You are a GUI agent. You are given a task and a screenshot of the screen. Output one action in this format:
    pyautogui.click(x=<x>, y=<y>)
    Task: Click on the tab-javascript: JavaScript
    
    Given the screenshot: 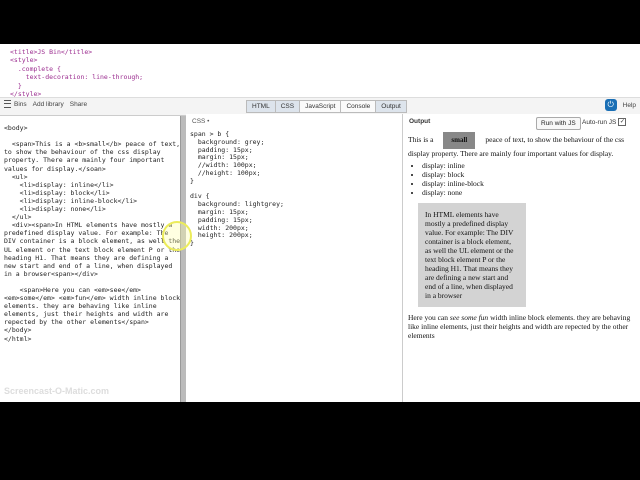 What is the action you would take?
    pyautogui.click(x=320, y=106)
    